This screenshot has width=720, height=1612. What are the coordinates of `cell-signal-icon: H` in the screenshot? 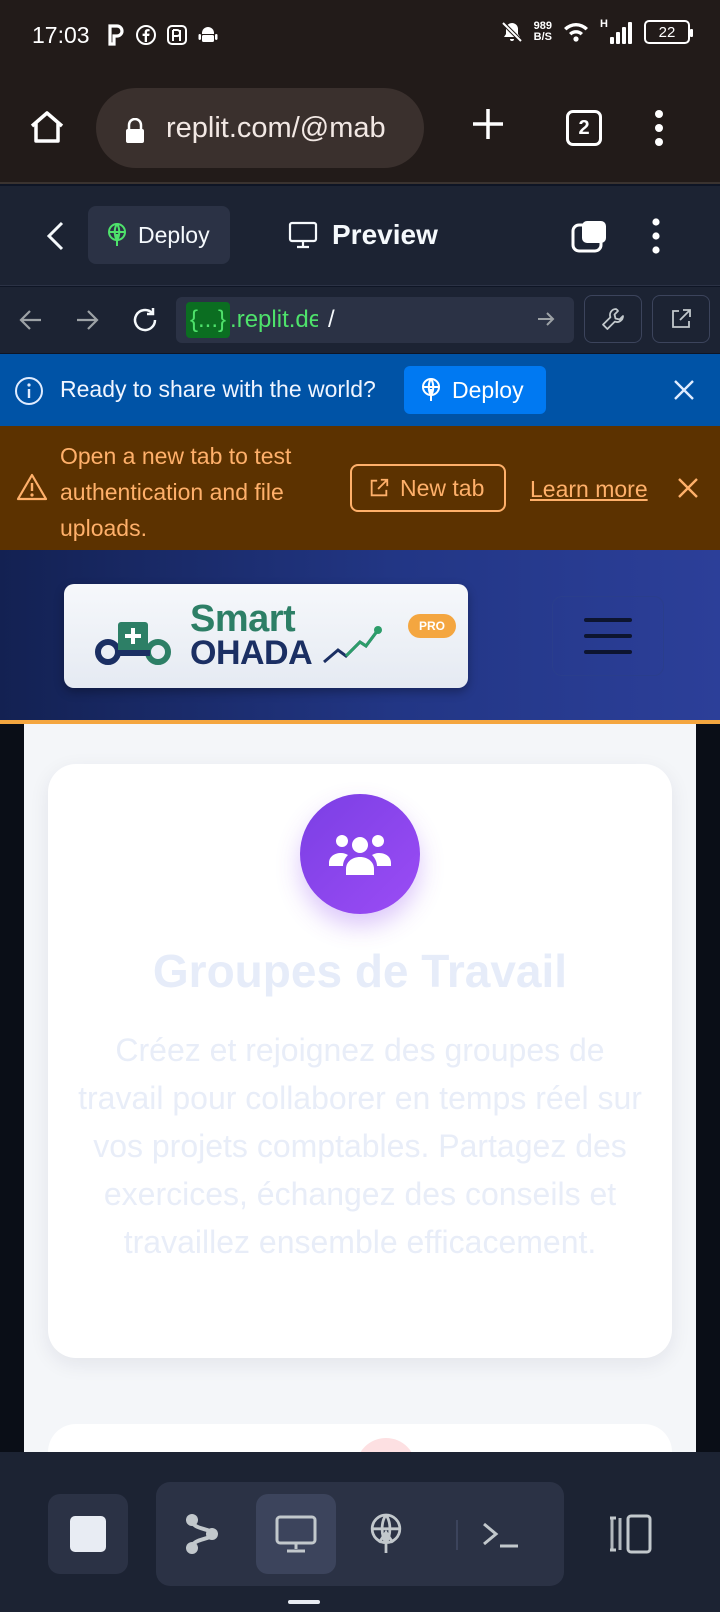 It's located at (617, 31).